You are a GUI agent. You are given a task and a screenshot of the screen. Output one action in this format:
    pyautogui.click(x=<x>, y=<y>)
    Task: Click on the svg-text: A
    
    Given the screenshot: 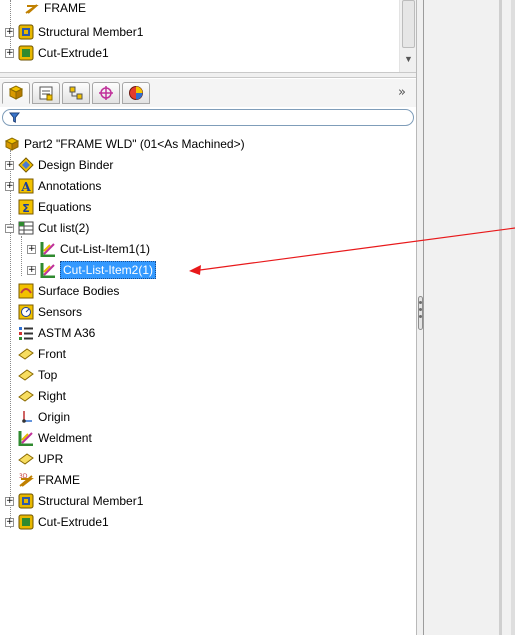 What is the action you would take?
    pyautogui.click(x=25, y=187)
    